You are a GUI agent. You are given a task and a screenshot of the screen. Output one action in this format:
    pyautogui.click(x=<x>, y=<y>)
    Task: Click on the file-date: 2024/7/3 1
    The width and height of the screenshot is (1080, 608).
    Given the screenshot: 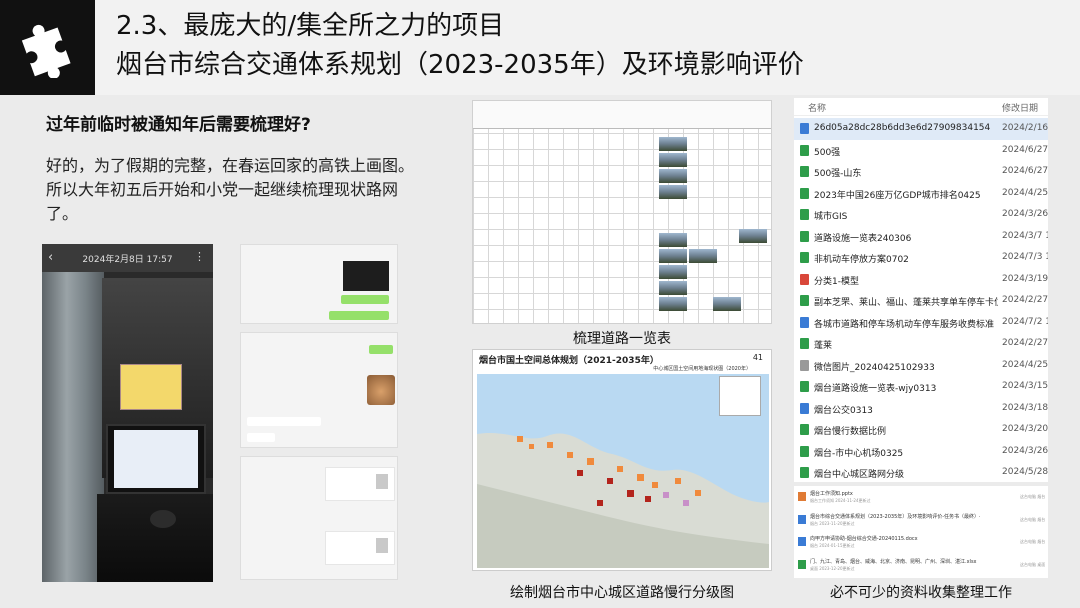 What is the action you would take?
    pyautogui.click(x=1025, y=257)
    